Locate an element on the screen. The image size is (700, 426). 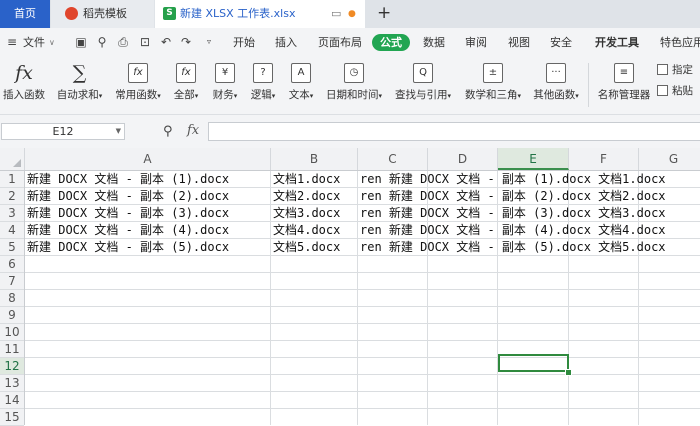
autosum-button: ∑ 自动求和▾ is located at coordinates (79, 85).